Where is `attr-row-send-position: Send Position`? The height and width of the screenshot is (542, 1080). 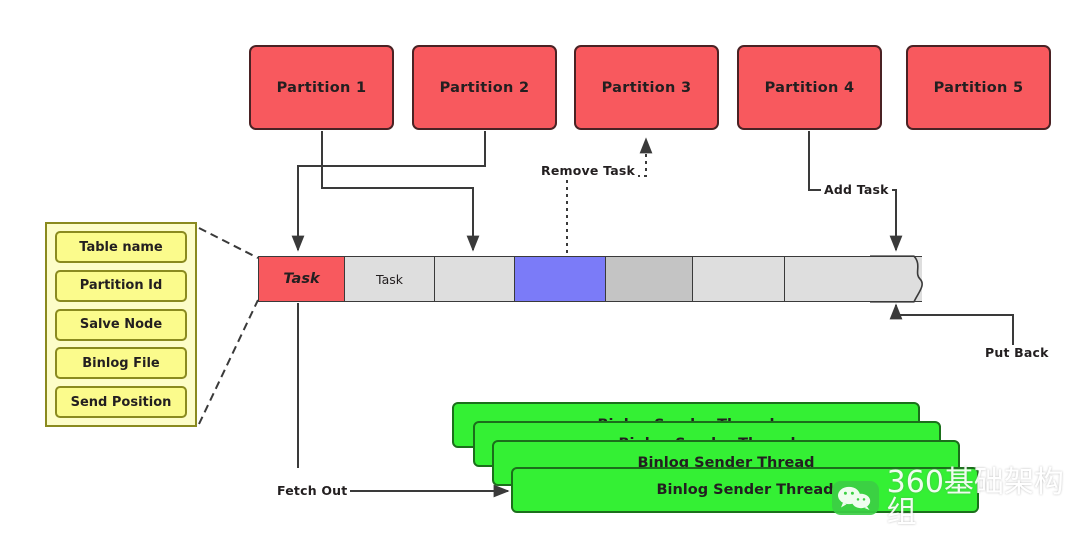 attr-row-send-position: Send Position is located at coordinates (121, 402).